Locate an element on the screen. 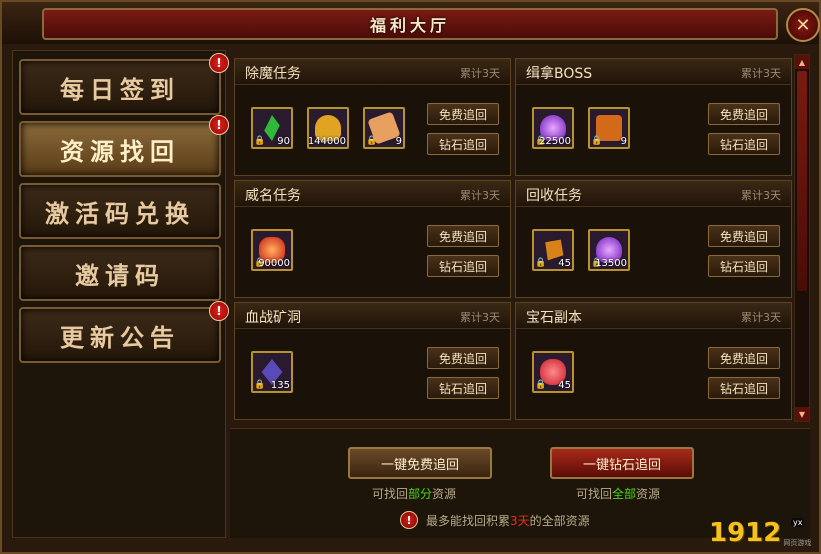  notice-text: 最多能找回积累3天的全部资源 is located at coordinates (508, 520).